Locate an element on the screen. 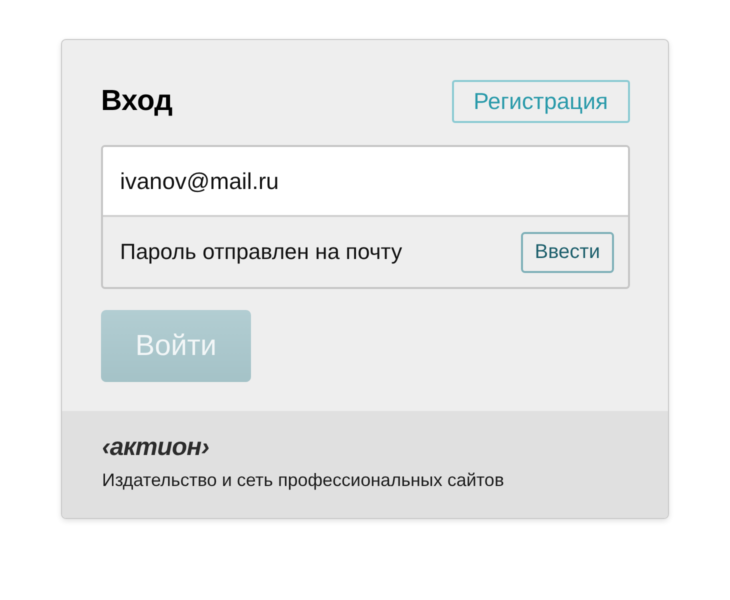  email-field: ivanov@mail.ru is located at coordinates (365, 182).